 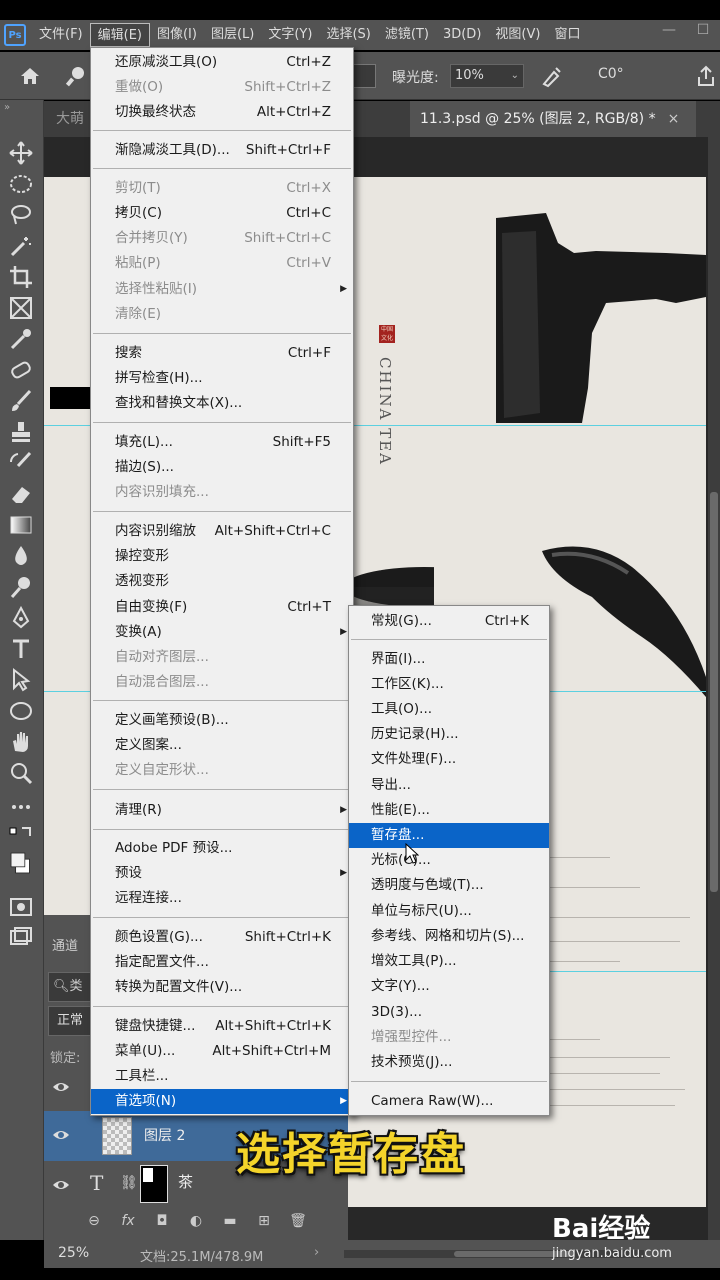 What do you see at coordinates (611, 74) in the screenshot?
I see `angle-value: C0°` at bounding box center [611, 74].